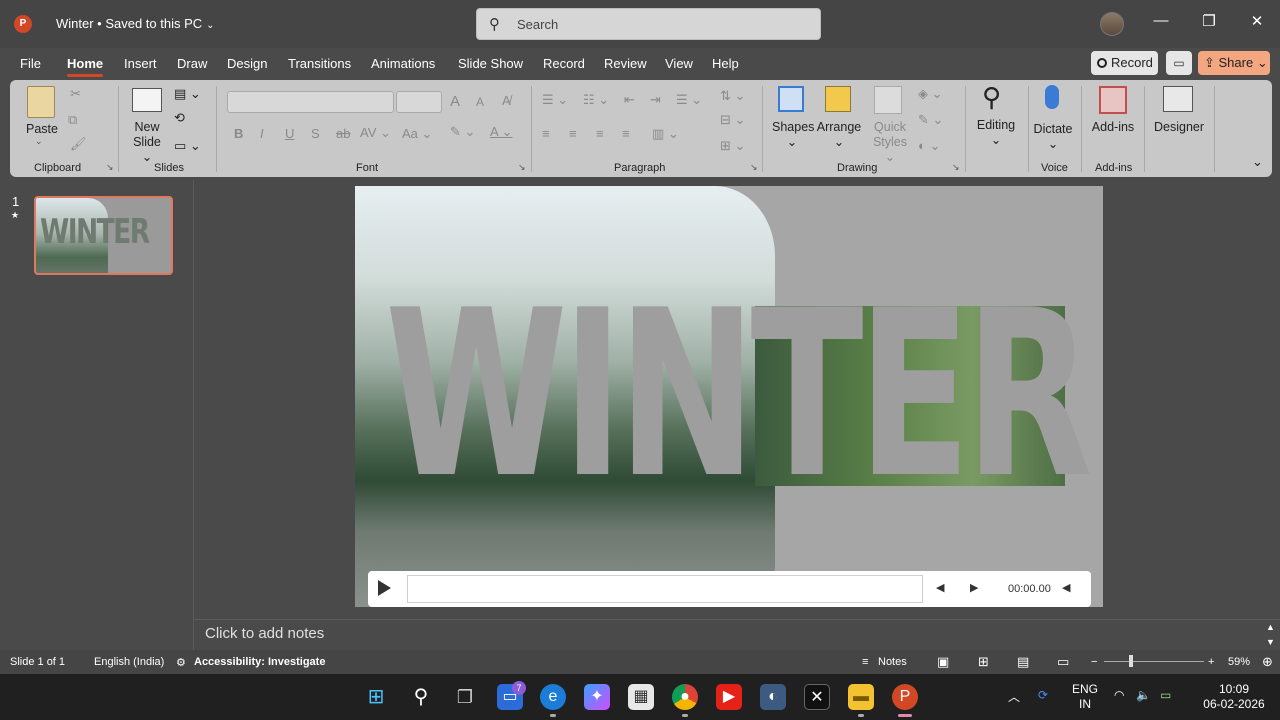 This screenshot has height=720, width=1280. Describe the element at coordinates (315, 133) in the screenshot. I see `shadow-button: S` at that location.